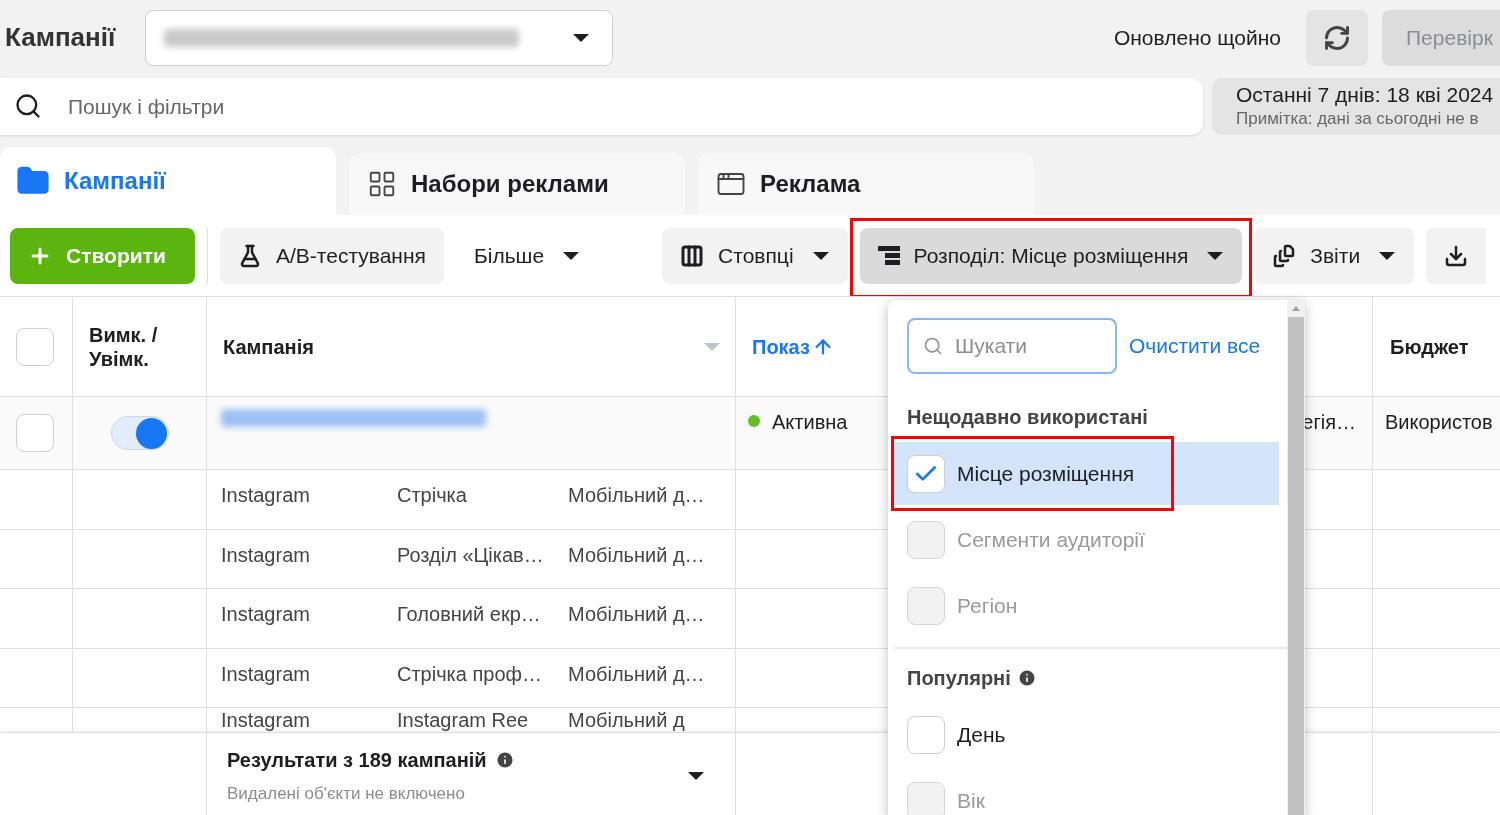 The height and width of the screenshot is (815, 1500). Describe the element at coordinates (432, 495) in the screenshot. I see `table-cell-text: Стрічка` at that location.